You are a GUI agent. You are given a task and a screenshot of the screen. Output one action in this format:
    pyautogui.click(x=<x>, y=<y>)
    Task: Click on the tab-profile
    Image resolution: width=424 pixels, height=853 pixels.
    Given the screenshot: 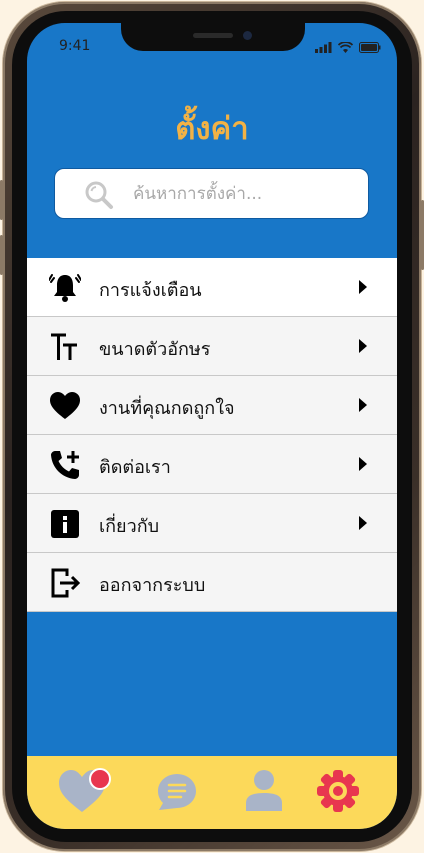 What is the action you would take?
    pyautogui.click(x=264, y=793)
    